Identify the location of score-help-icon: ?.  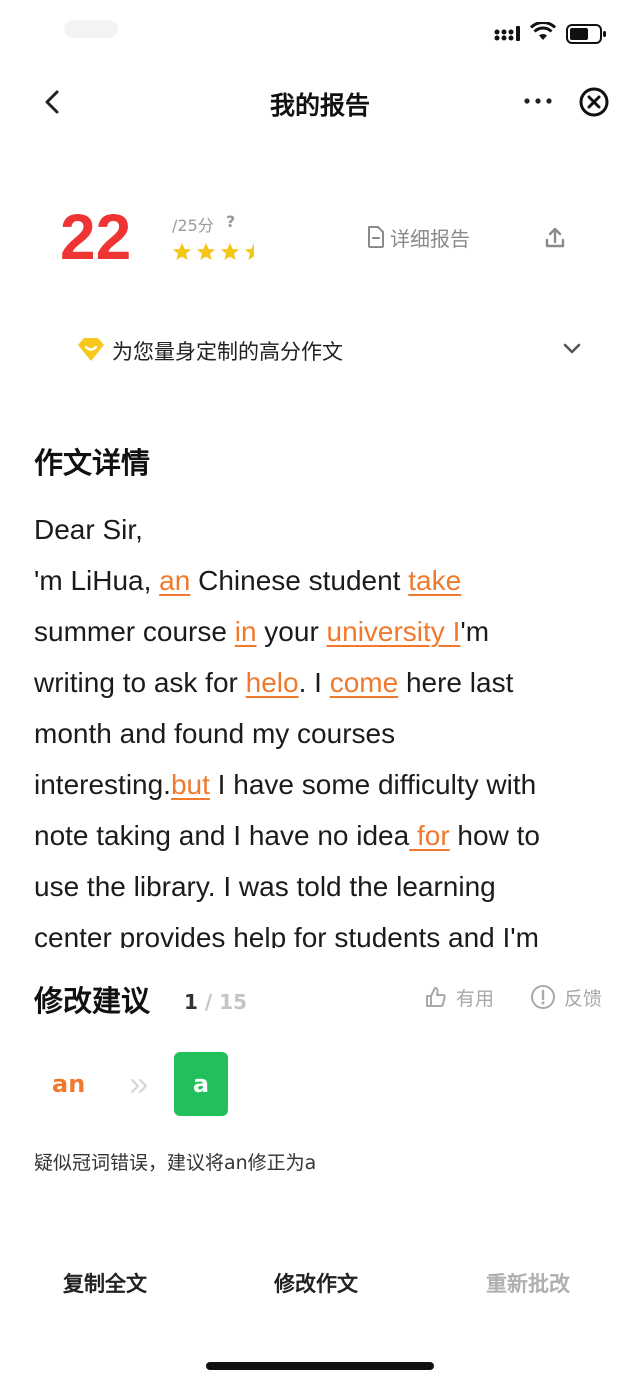
(230, 221).